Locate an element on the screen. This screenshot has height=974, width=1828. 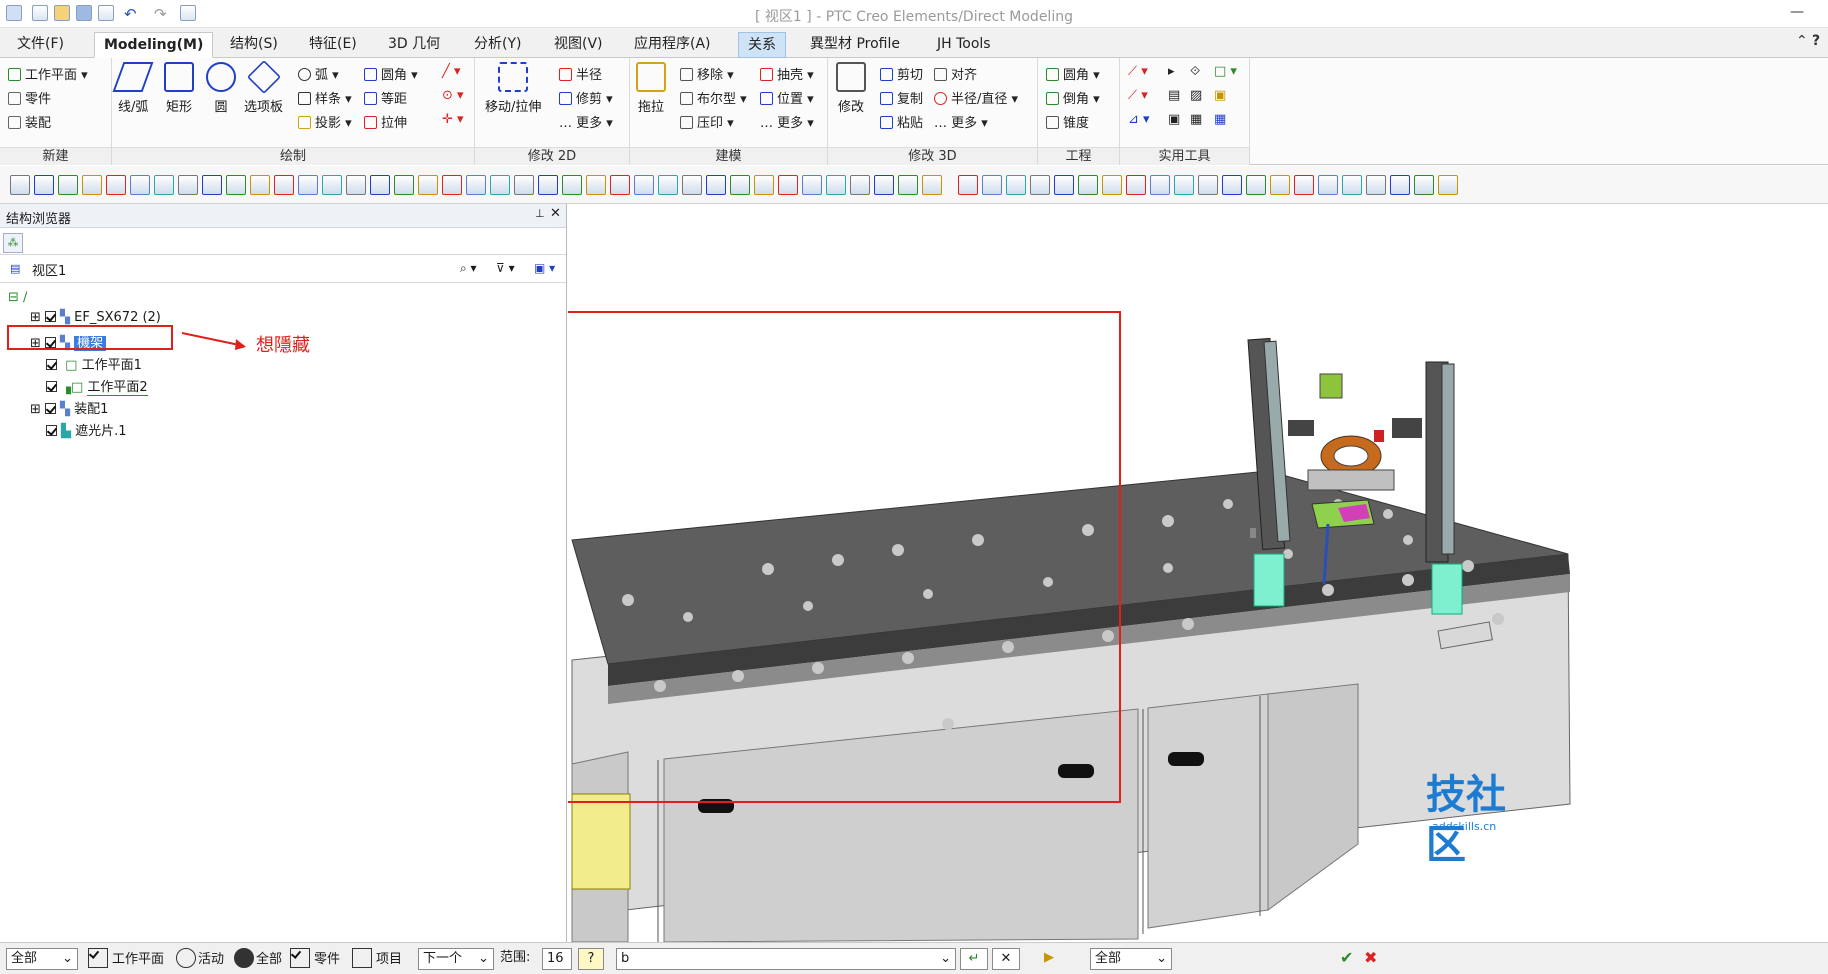
pin-icon: ⊥ is located at coordinates (540, 213).